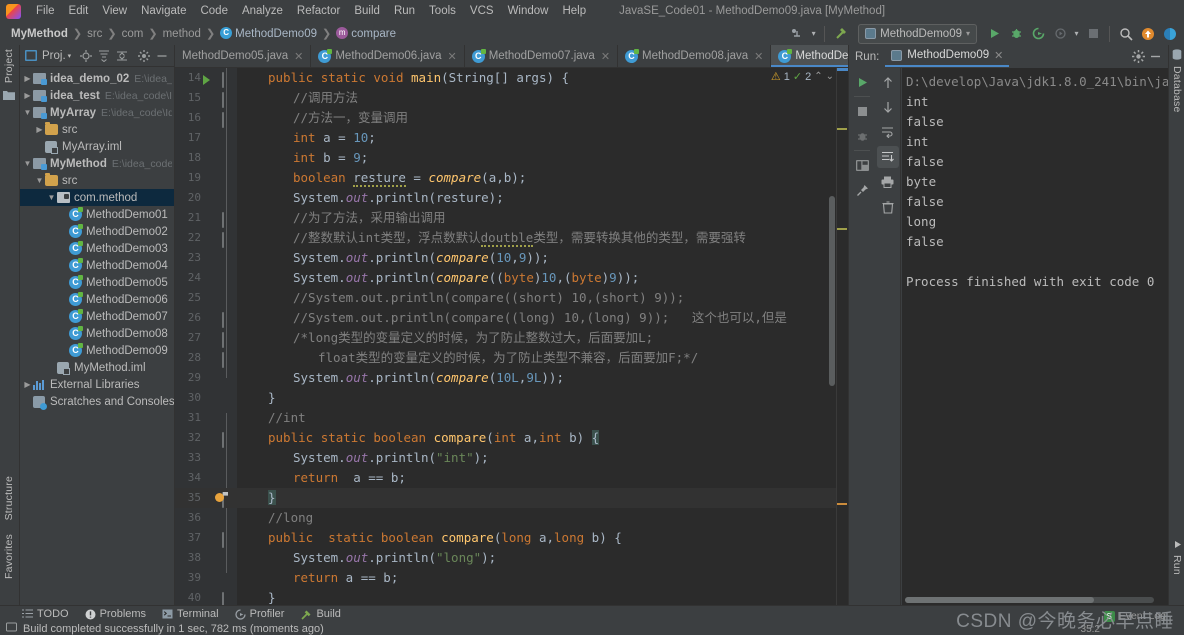 This screenshot has height=635, width=1184. I want to click on run-with-coverage-icon, so click(1038, 34).